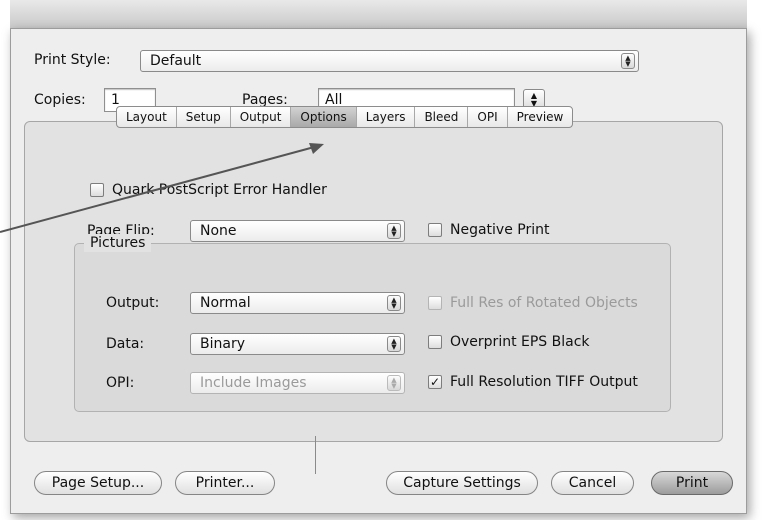  What do you see at coordinates (225, 303) in the screenshot?
I see `output-value: Normal` at bounding box center [225, 303].